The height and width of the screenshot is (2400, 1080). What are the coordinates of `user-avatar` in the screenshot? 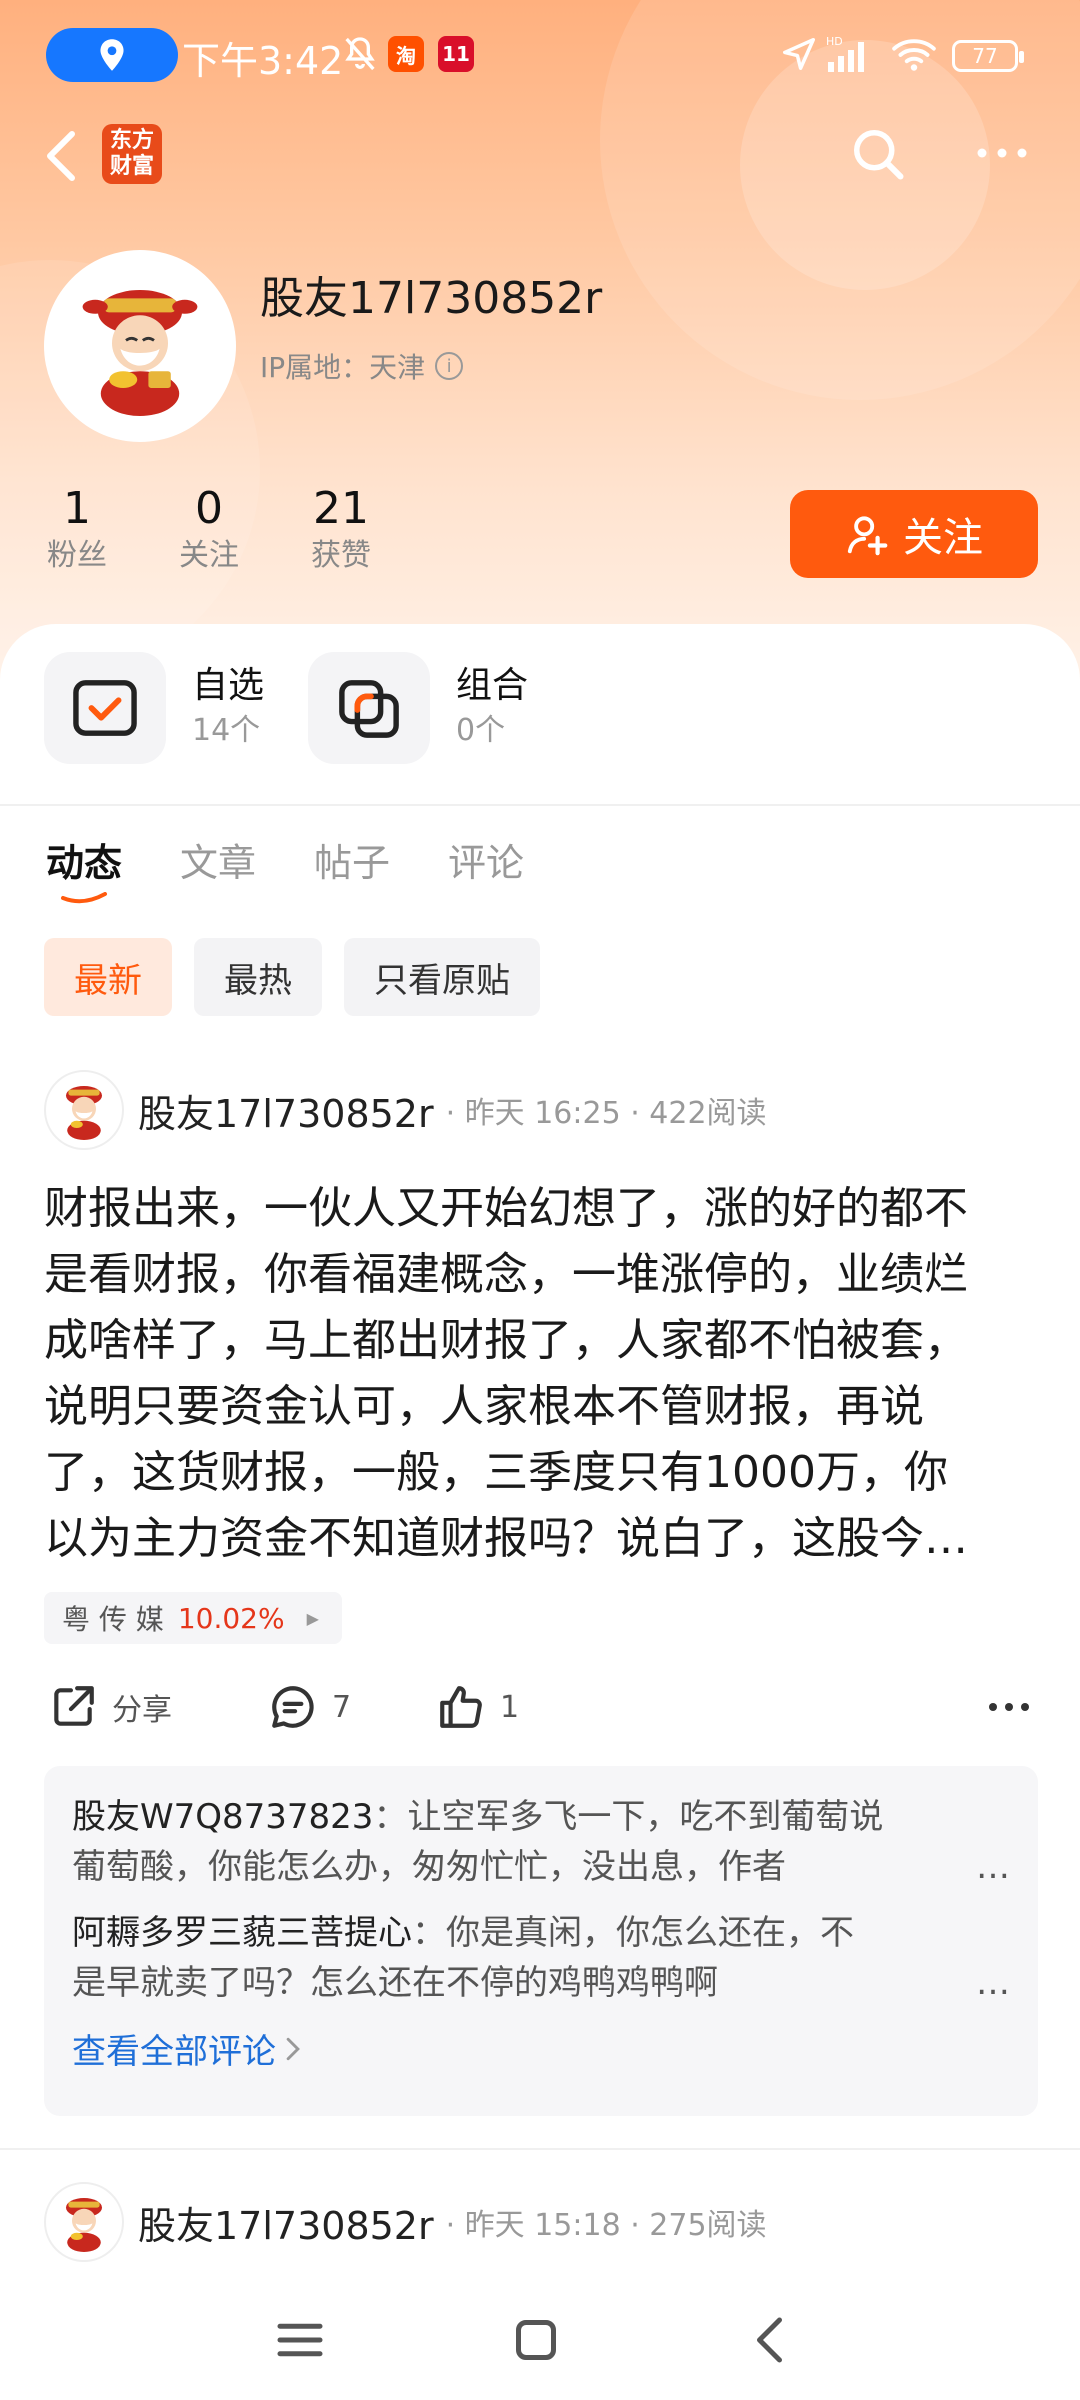 It's located at (140, 346).